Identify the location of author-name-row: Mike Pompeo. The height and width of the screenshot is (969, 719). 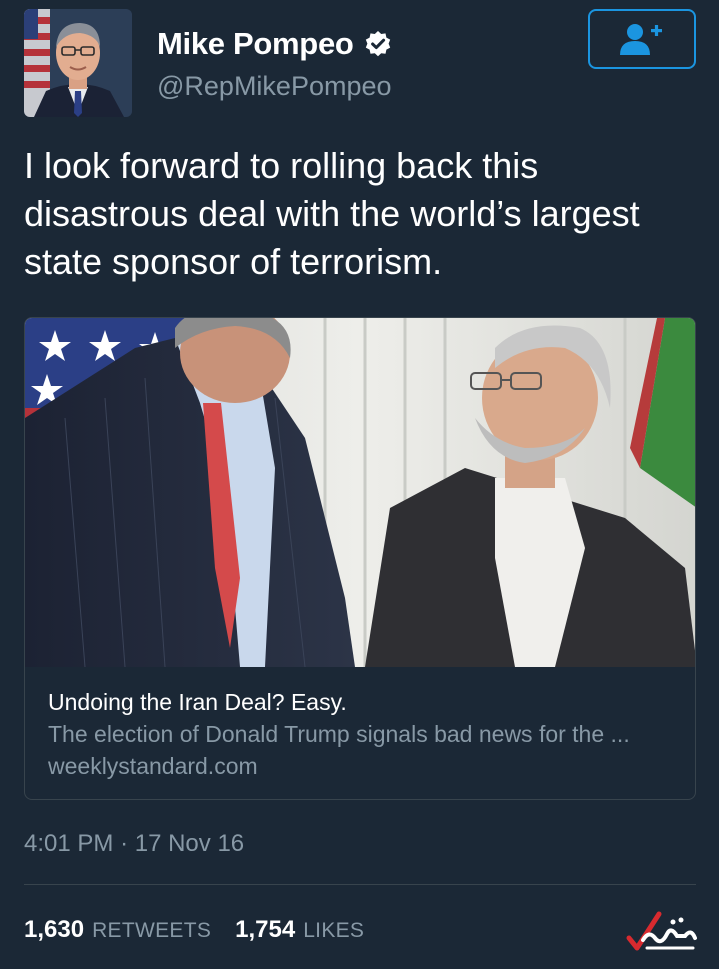
(274, 44).